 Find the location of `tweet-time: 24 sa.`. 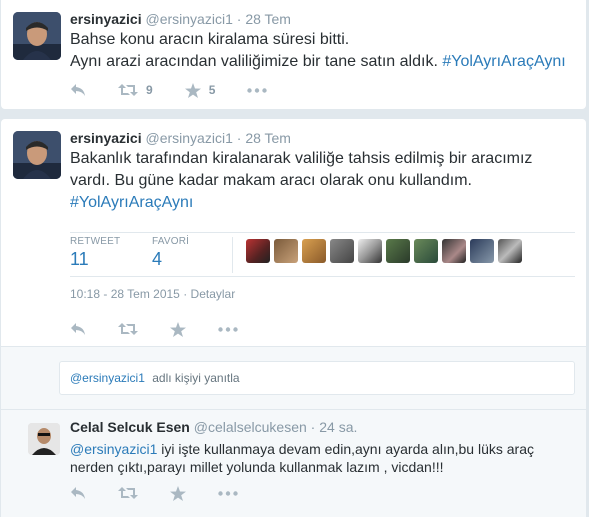

tweet-time: 24 sa. is located at coordinates (338, 427).